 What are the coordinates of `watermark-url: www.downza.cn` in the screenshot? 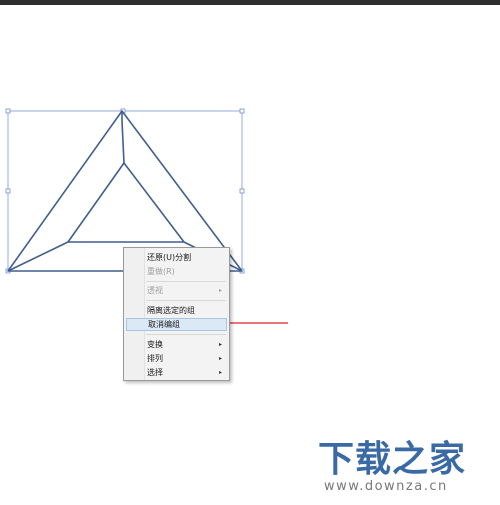 It's located at (386, 486).